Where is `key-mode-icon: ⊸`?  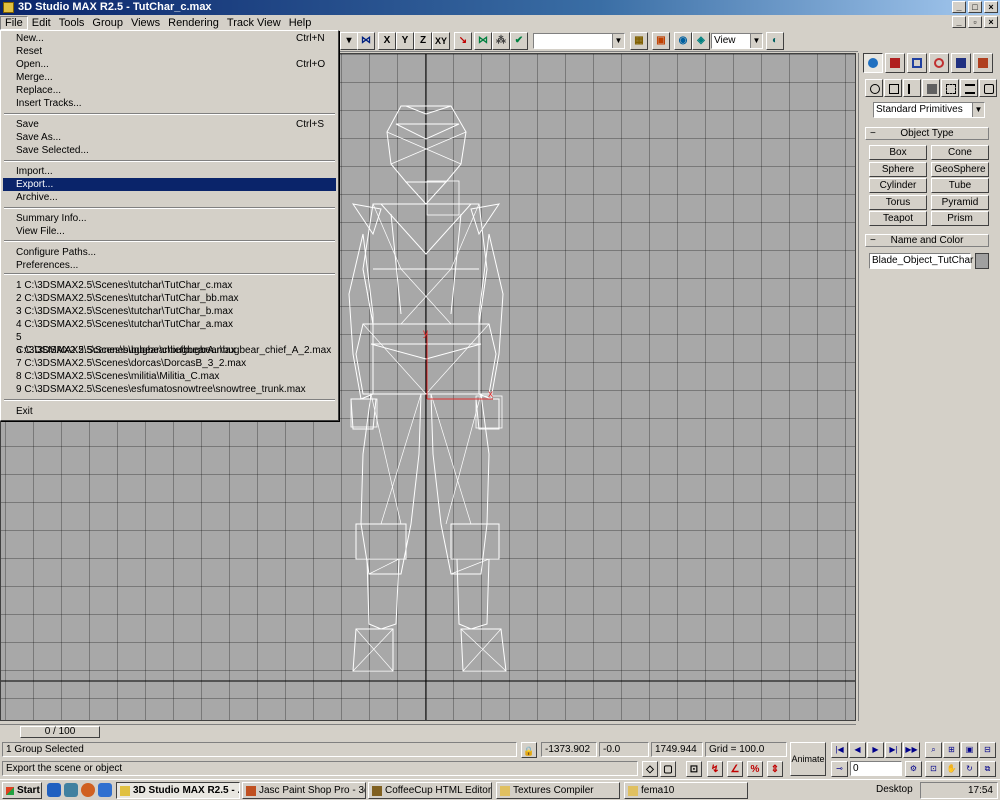 key-mode-icon: ⊸ is located at coordinates (839, 769).